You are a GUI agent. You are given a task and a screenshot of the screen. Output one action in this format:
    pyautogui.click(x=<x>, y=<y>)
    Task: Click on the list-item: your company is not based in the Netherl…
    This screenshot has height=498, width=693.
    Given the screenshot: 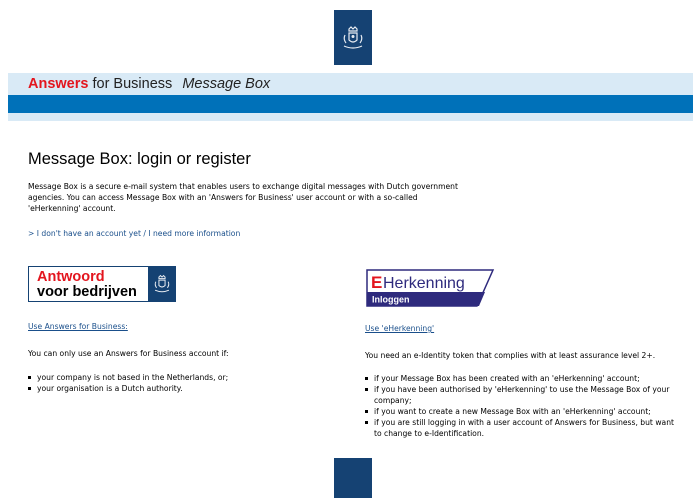 What is the action you would take?
    pyautogui.click(x=188, y=377)
    